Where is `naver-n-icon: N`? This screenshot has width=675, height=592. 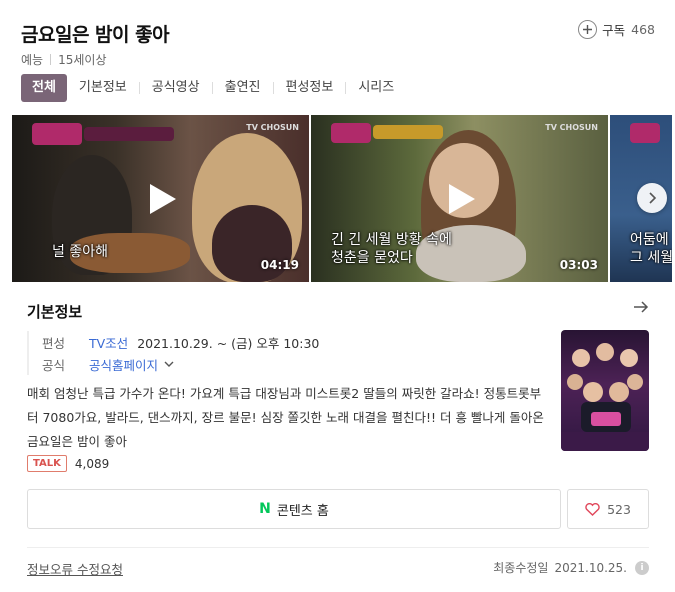
naver-n-icon: N is located at coordinates (265, 509).